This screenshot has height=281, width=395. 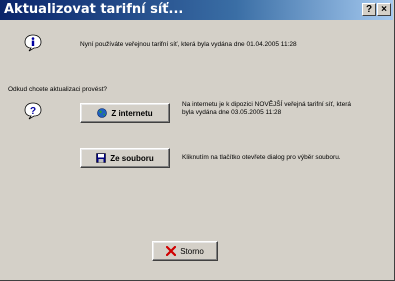 I want to click on cancel-button: Storno, so click(x=185, y=251).